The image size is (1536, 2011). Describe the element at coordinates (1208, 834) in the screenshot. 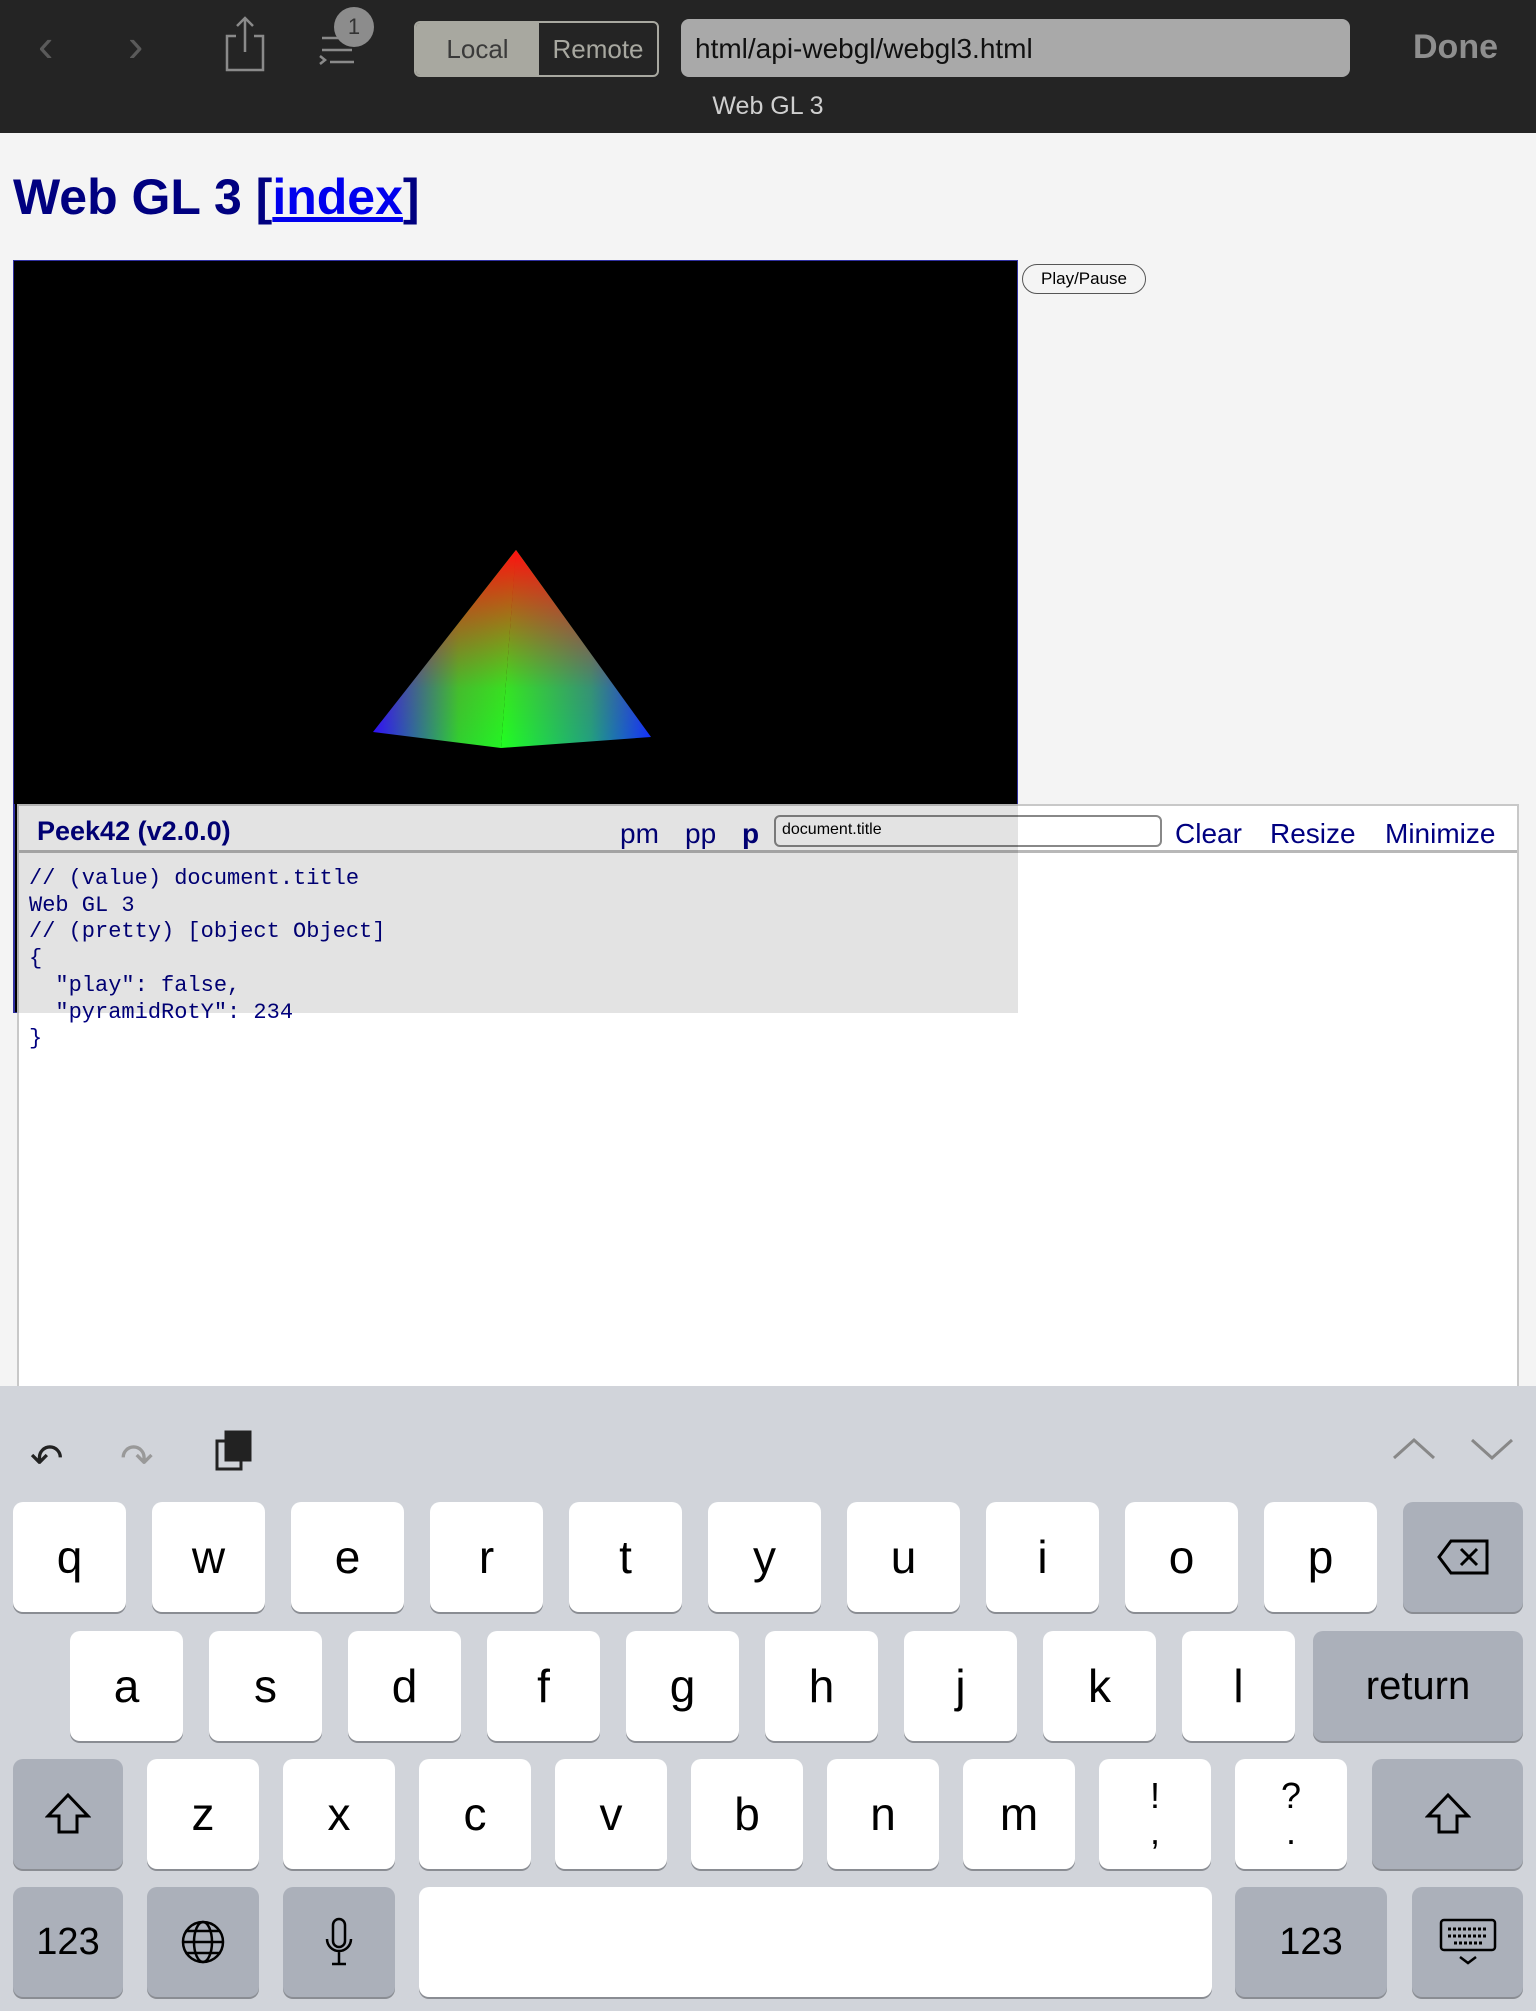

I see `clear-link: Clear` at that location.